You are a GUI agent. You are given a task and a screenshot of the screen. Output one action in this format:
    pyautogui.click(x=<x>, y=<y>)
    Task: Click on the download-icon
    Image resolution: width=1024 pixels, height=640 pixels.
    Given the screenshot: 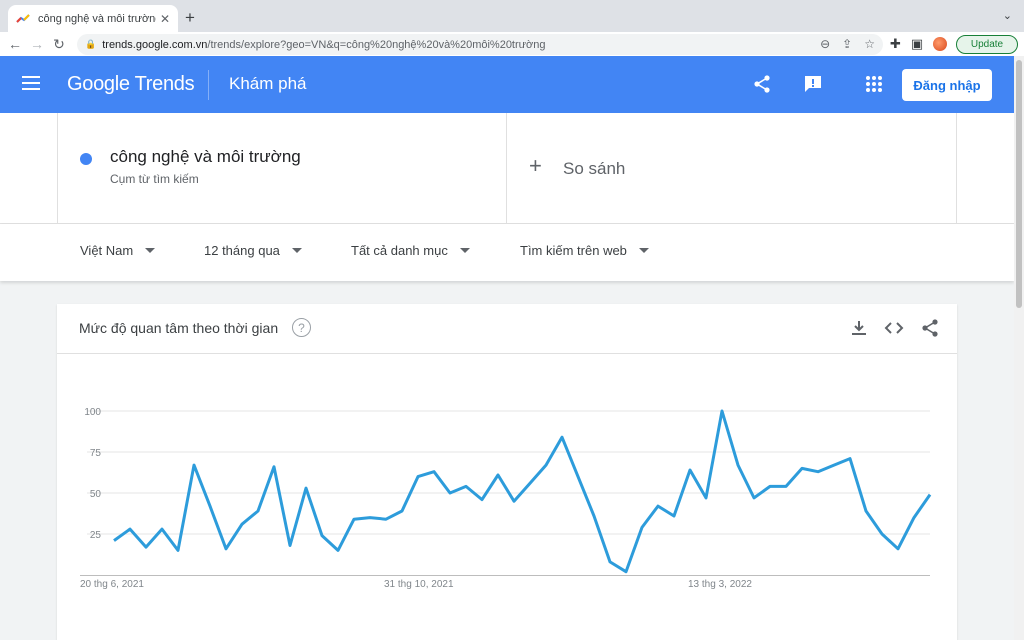 What is the action you would take?
    pyautogui.click(x=859, y=328)
    